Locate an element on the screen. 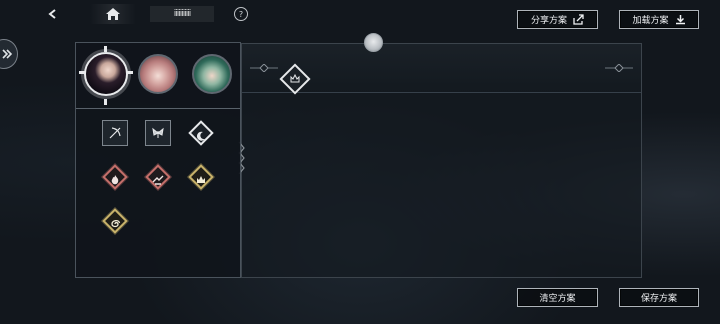 This screenshot has width=720, height=324. skill-crown-icon is located at coordinates (201, 179).